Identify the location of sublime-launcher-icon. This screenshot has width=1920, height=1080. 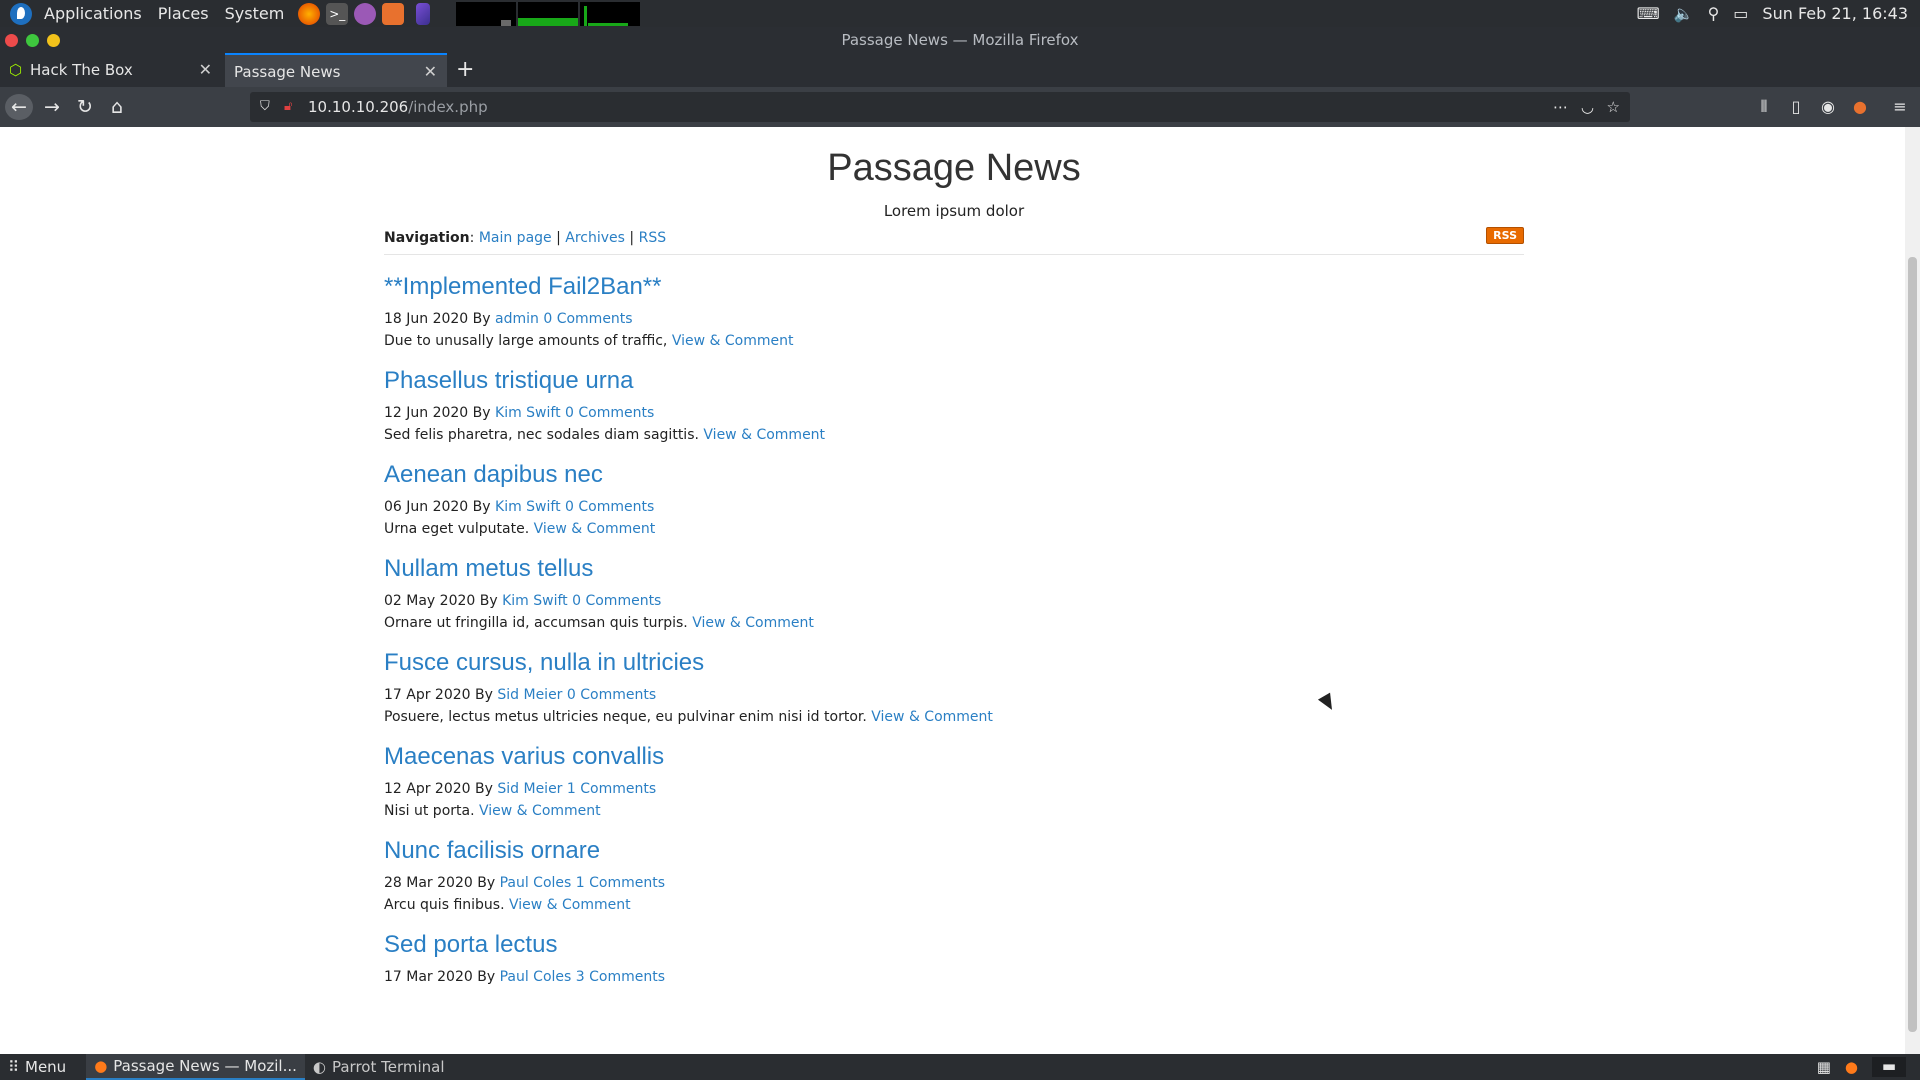
(393, 13).